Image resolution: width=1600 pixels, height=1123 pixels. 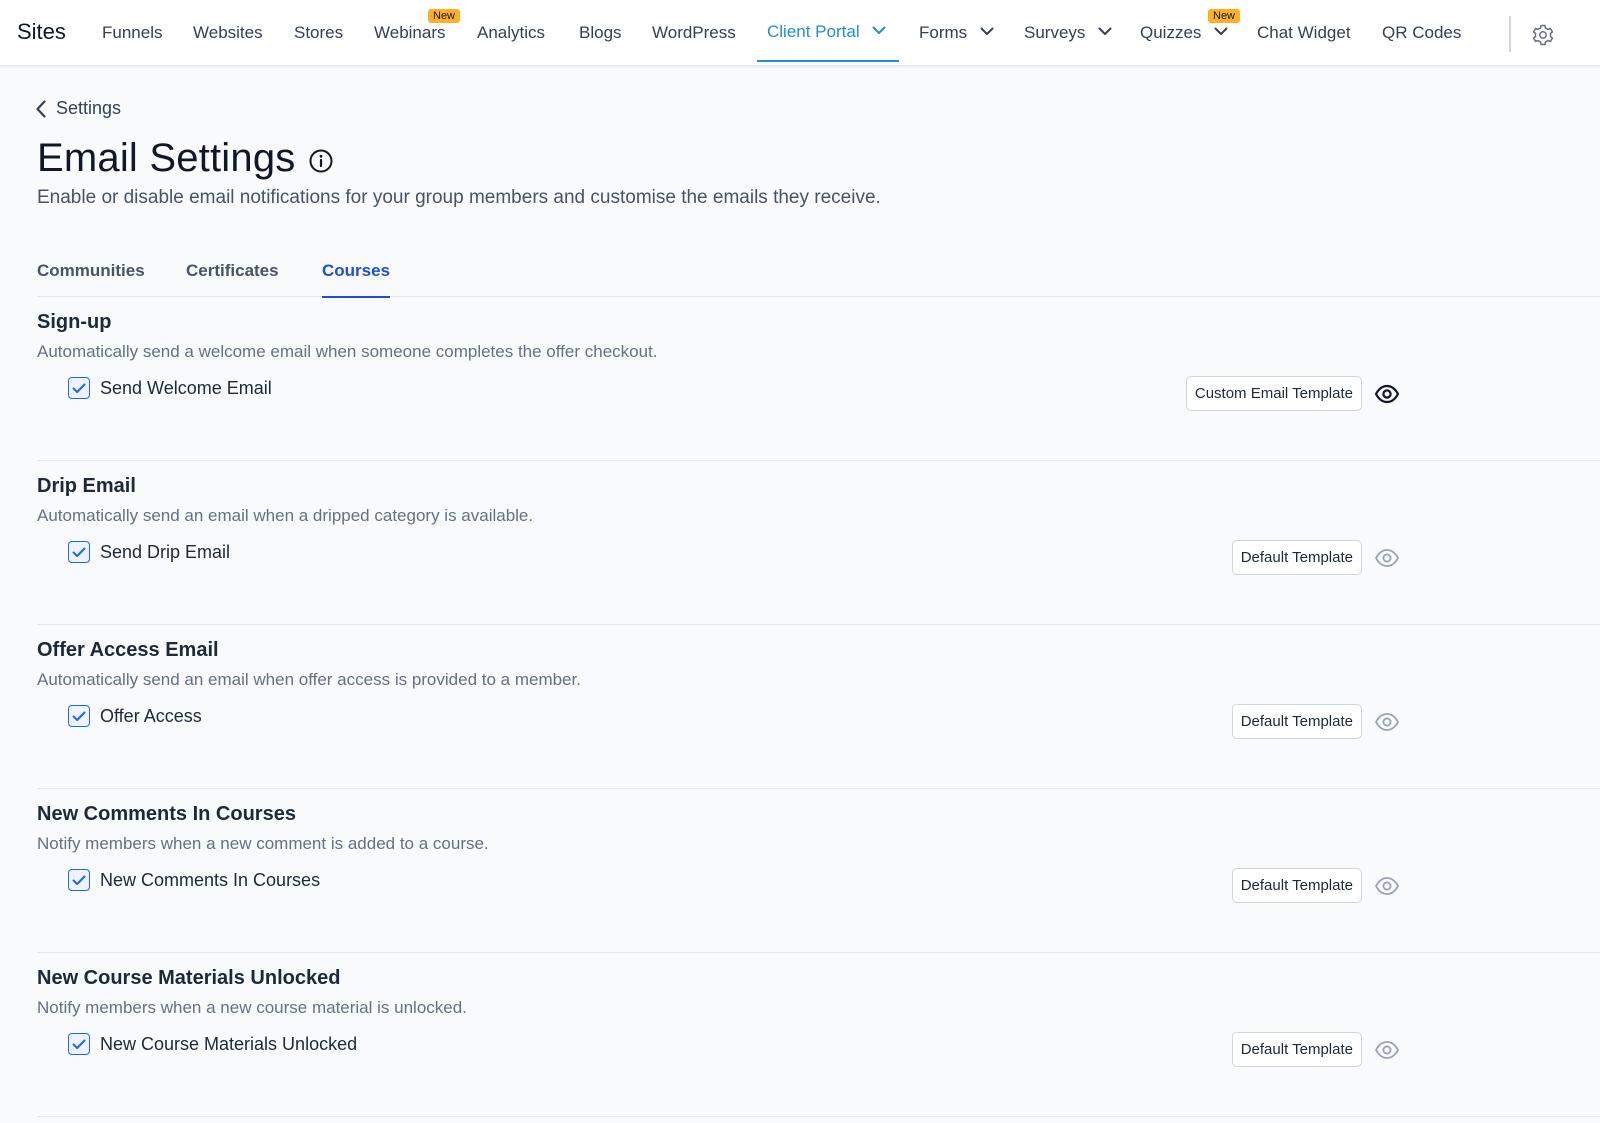 I want to click on nav-item-wordpress: WordPress, so click(x=694, y=44).